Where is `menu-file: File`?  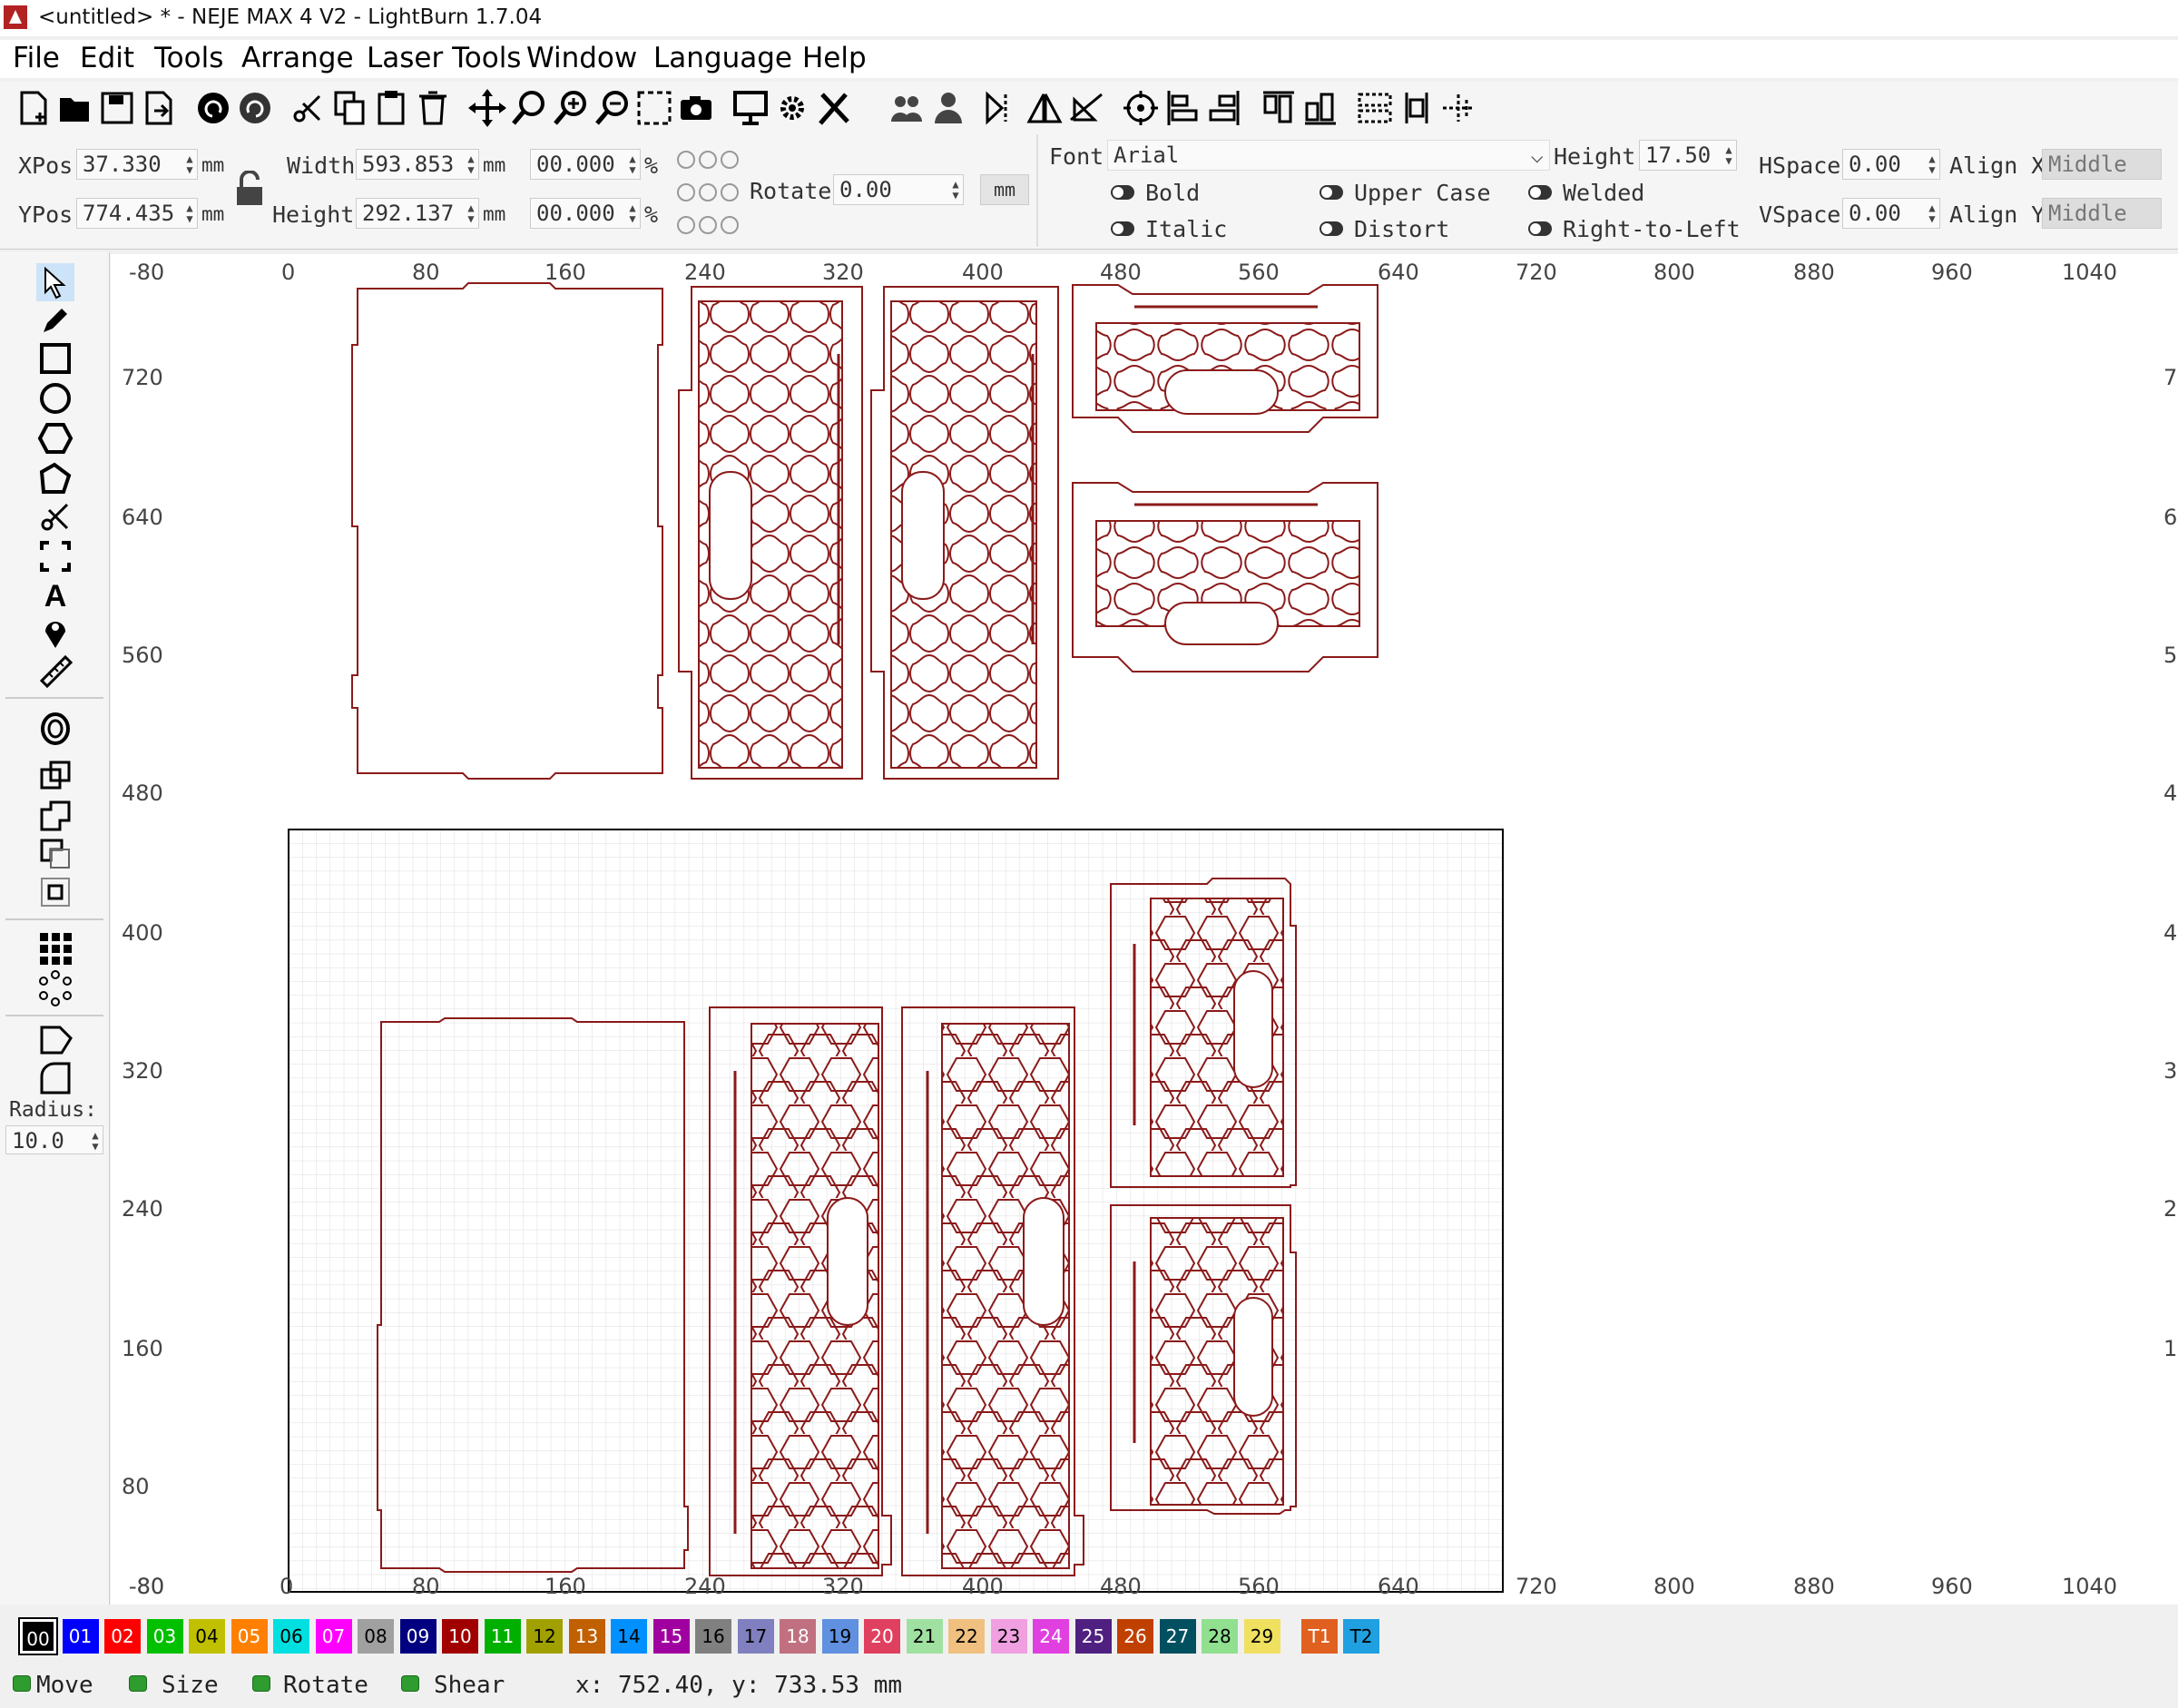 menu-file: File is located at coordinates (36, 58).